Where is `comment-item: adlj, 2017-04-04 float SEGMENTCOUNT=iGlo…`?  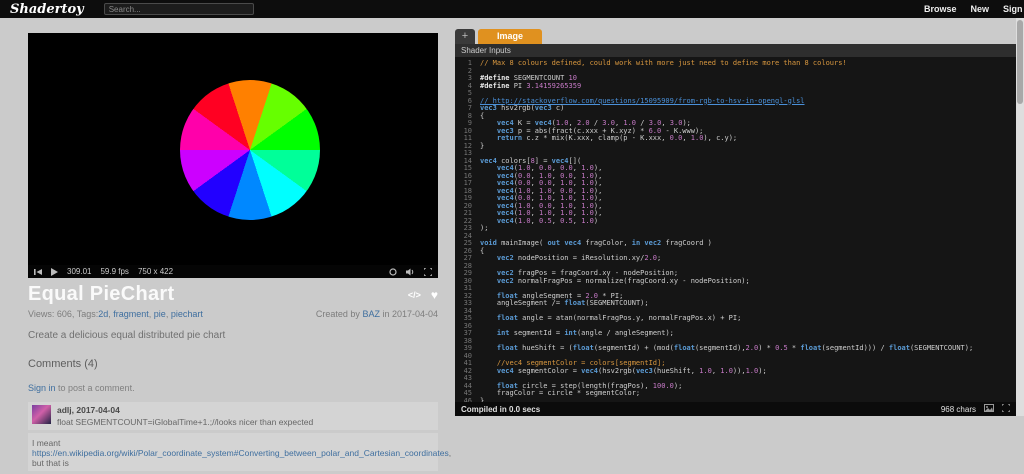
comment-item: adlj, 2017-04-04 float SEGMENTCOUNT=iGlo… is located at coordinates (233, 416).